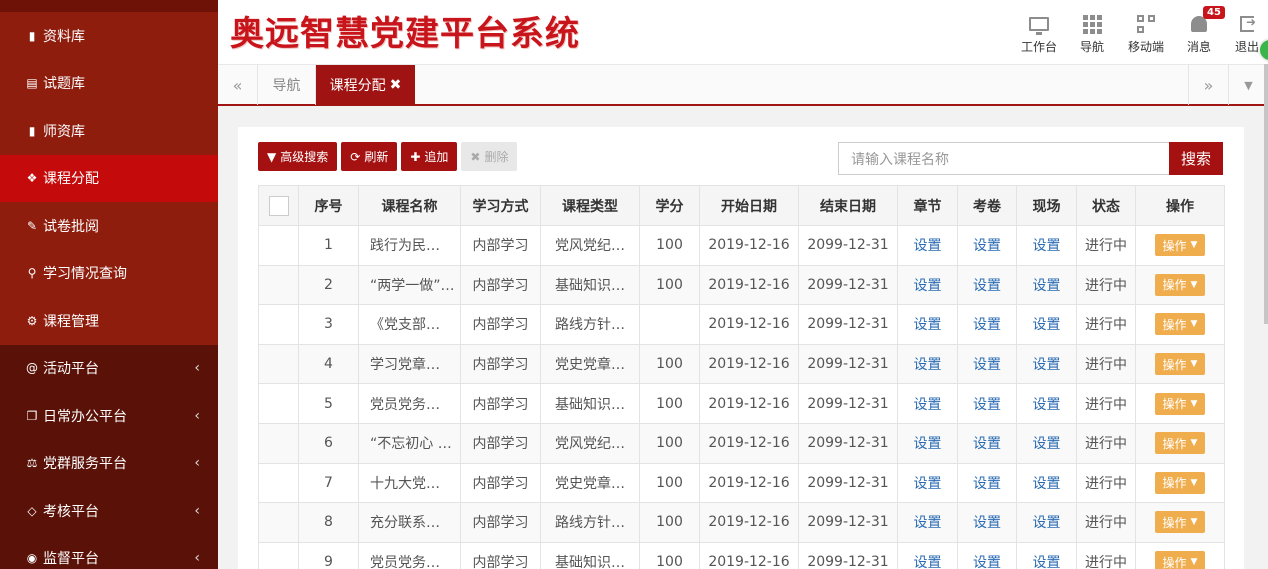 This screenshot has width=1268, height=569. What do you see at coordinates (396, 85) in the screenshot?
I see `close-icon: ✖` at bounding box center [396, 85].